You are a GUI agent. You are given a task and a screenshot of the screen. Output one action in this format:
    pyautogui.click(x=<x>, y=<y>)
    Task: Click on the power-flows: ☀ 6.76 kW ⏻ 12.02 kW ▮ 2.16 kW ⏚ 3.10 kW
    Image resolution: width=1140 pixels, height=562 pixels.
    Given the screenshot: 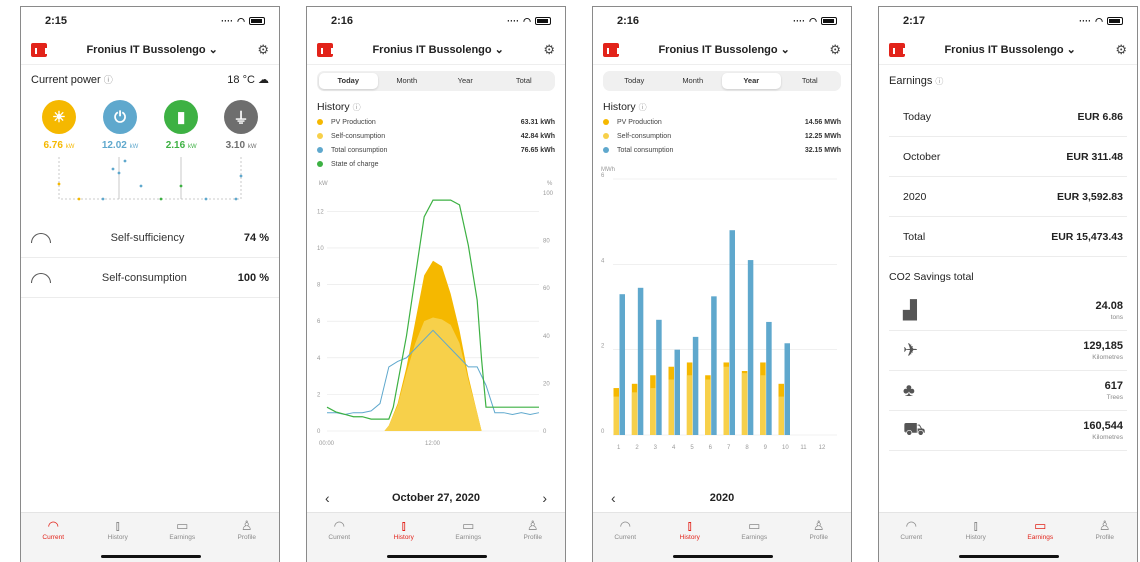 What is the action you would take?
    pyautogui.click(x=150, y=122)
    